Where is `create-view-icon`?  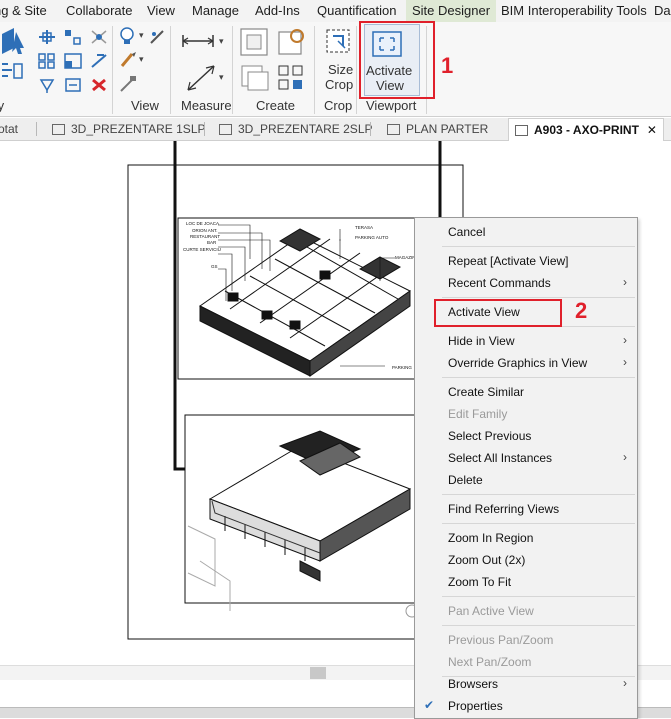
create-view-icon is located at coordinates (255, 43).